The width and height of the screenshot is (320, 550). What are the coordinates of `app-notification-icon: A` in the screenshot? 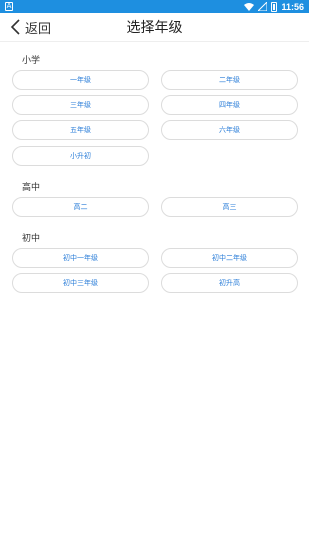 It's located at (9, 6).